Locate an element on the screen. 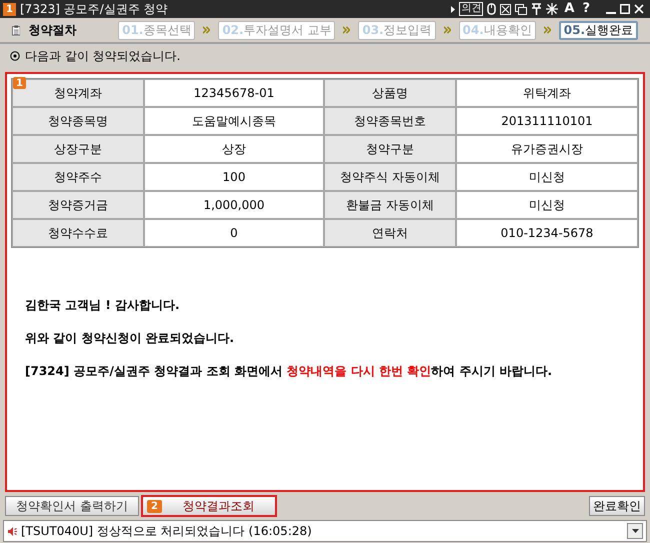  value-cell: 12345678-01 is located at coordinates (234, 93).